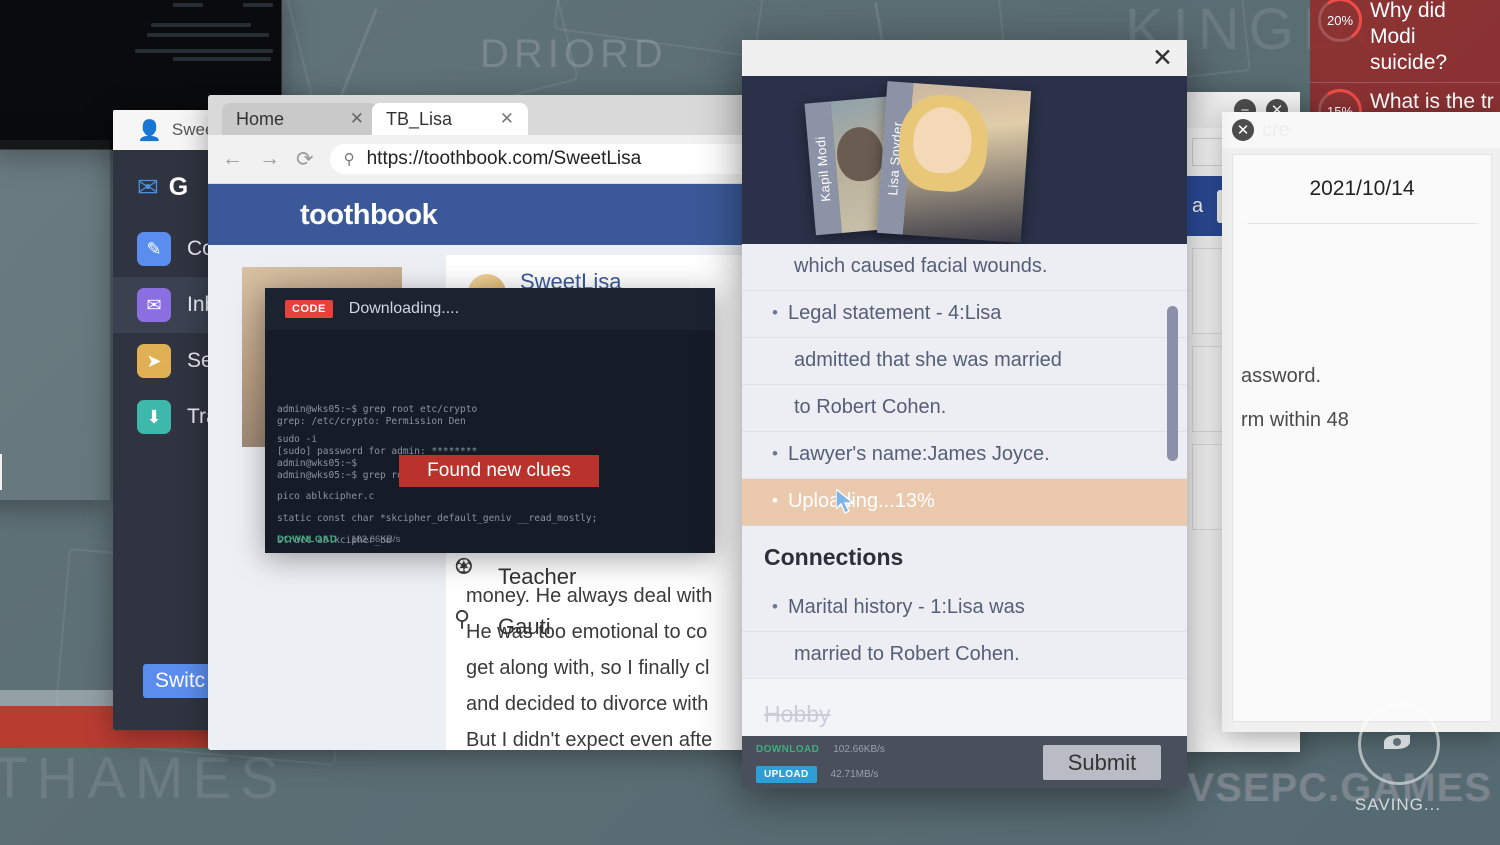 The height and width of the screenshot is (845, 1500). Describe the element at coordinates (154, 305) in the screenshot. I see `inbox-icon: ✉` at that location.